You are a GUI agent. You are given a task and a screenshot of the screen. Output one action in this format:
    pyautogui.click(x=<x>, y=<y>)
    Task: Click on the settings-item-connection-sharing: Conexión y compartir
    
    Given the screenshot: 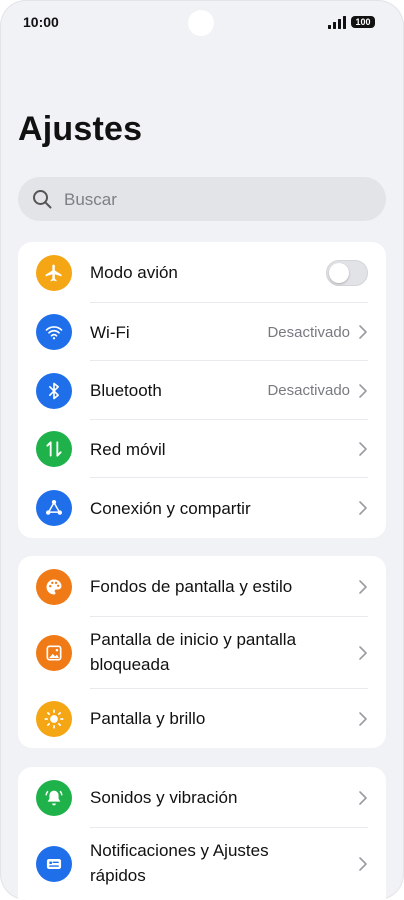 What is the action you would take?
    pyautogui.click(x=202, y=508)
    